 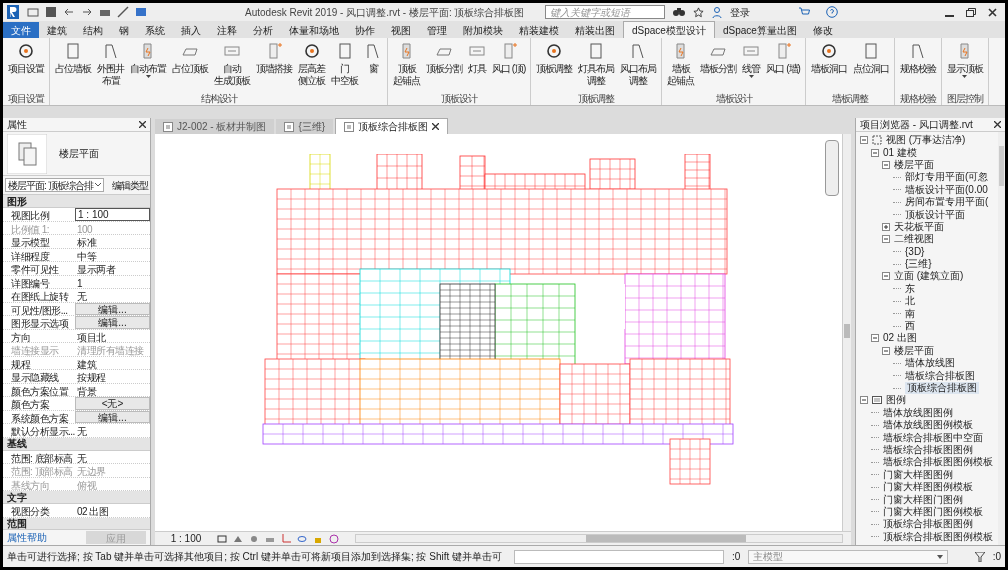 What do you see at coordinates (979, 556) in the screenshot?
I see `filter-icon` at bounding box center [979, 556].